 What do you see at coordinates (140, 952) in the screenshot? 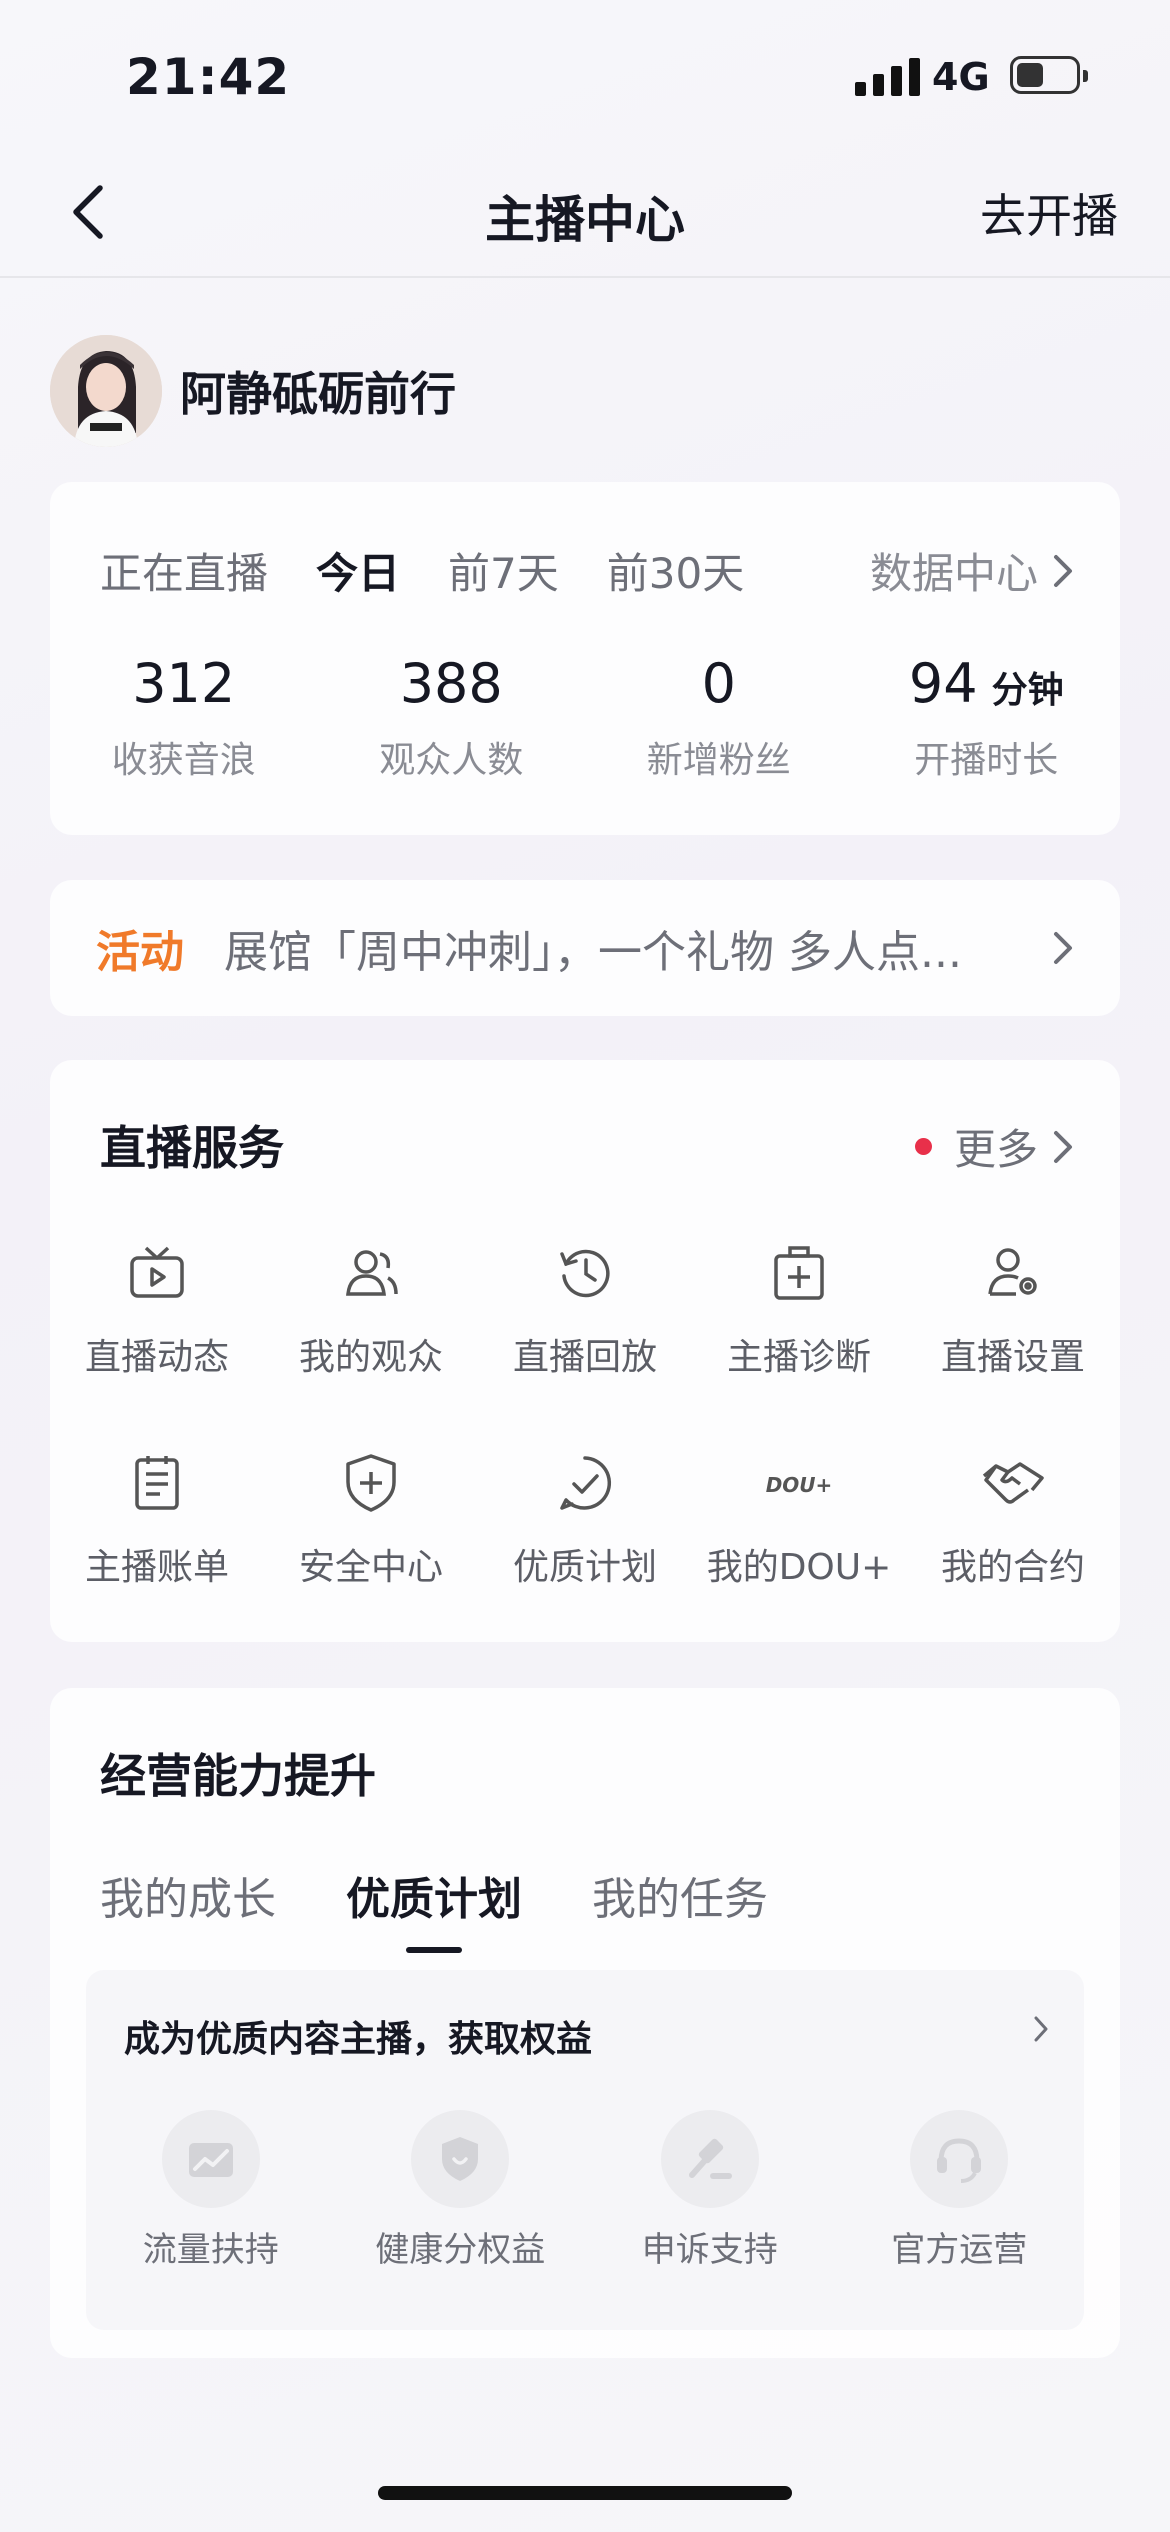
I see `activity-tag: 活动` at bounding box center [140, 952].